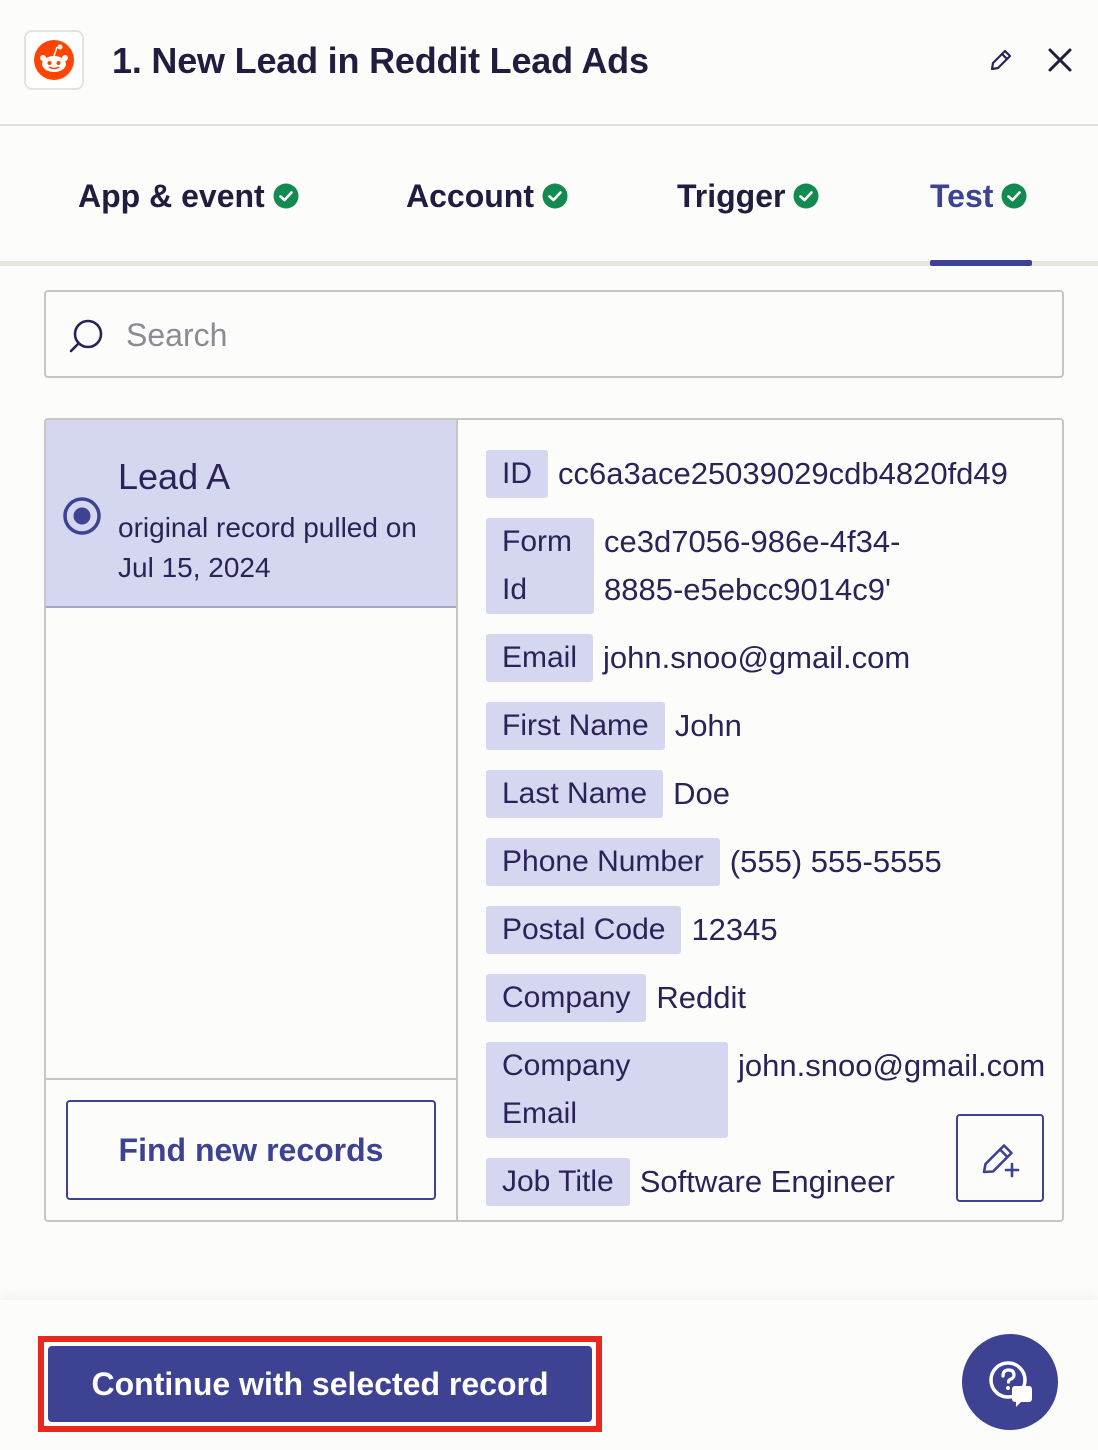  I want to click on footer-bar: Continue with selected record, so click(549, 1375).